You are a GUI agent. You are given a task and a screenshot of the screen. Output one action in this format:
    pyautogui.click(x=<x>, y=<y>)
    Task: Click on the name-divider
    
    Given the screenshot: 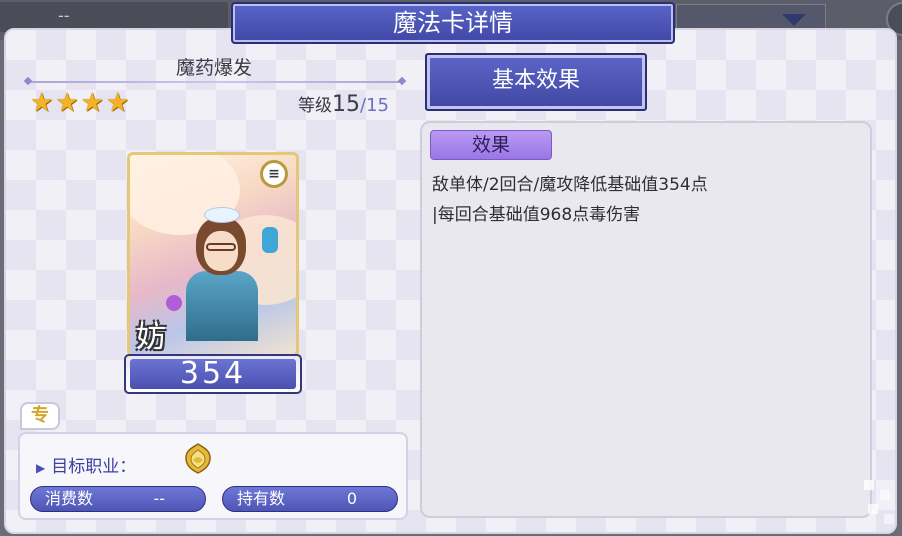 What is the action you would take?
    pyautogui.click(x=215, y=82)
    